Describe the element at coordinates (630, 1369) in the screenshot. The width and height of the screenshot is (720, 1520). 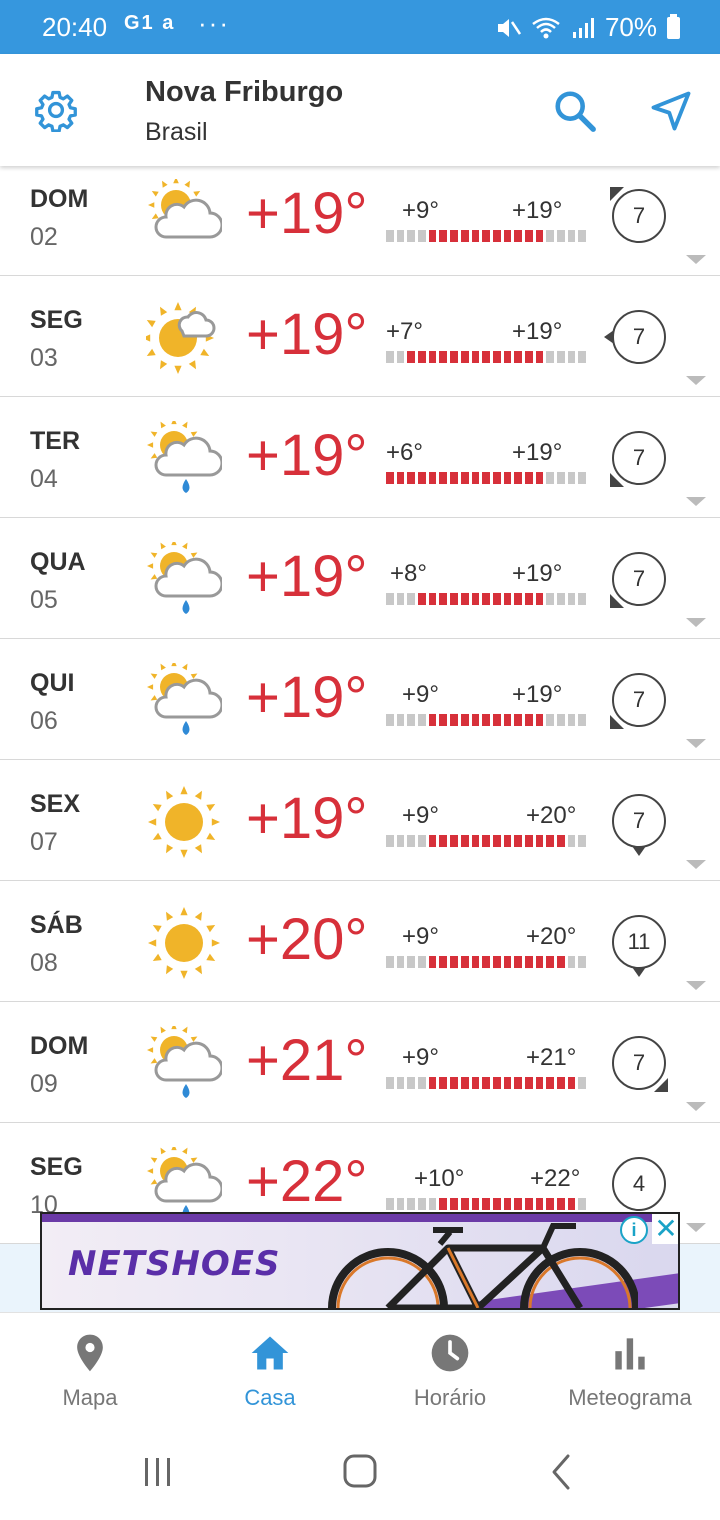
I see `nav-item-meteograma: Meteograma` at that location.